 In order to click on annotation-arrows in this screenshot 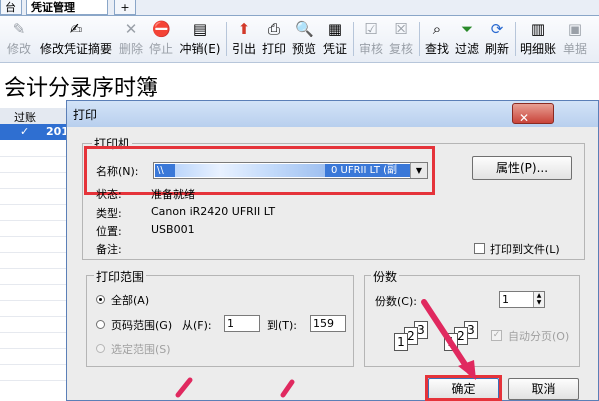, I will do `click(325, 348)`.